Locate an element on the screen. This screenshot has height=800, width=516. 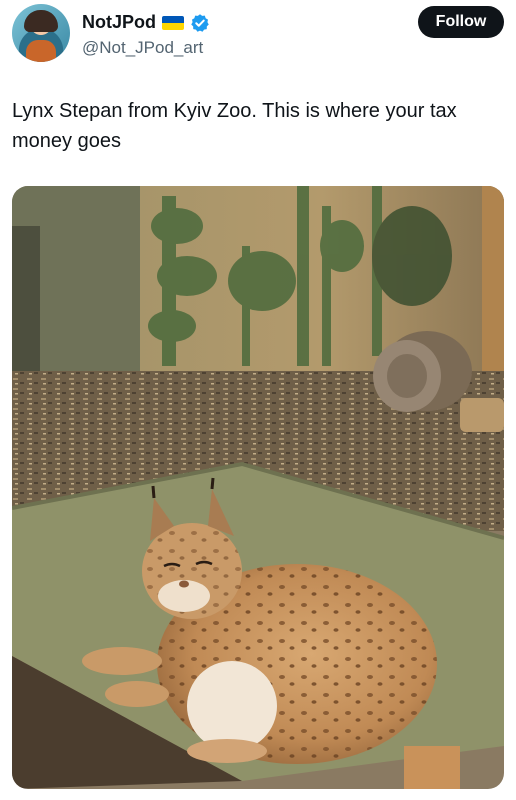
name-row: NotJPod is located at coordinates (146, 22).